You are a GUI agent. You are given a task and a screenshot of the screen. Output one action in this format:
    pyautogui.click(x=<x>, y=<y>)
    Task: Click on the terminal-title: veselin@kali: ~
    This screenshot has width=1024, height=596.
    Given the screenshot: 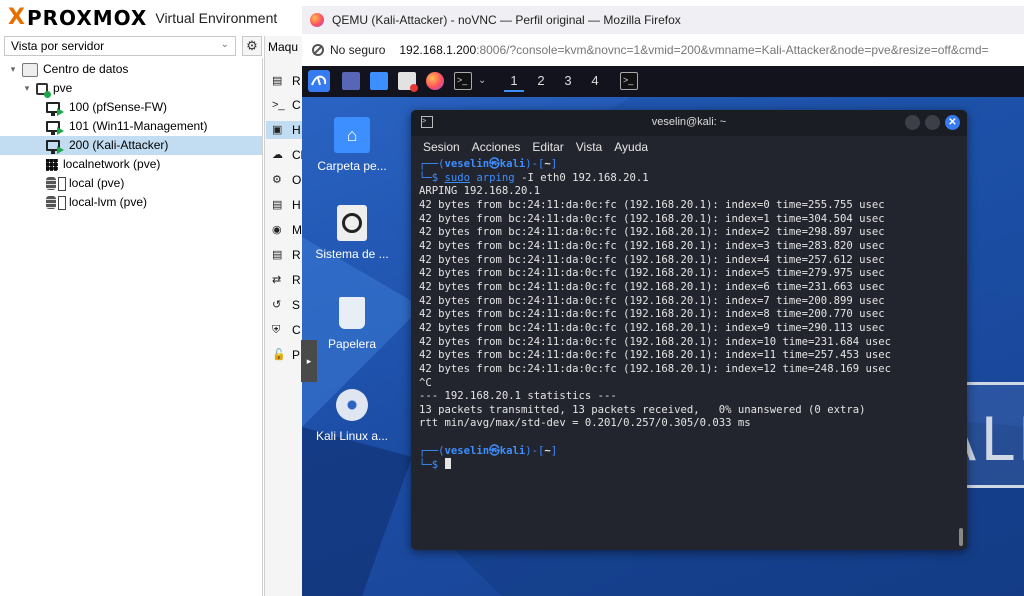 What is the action you would take?
    pyautogui.click(x=689, y=122)
    